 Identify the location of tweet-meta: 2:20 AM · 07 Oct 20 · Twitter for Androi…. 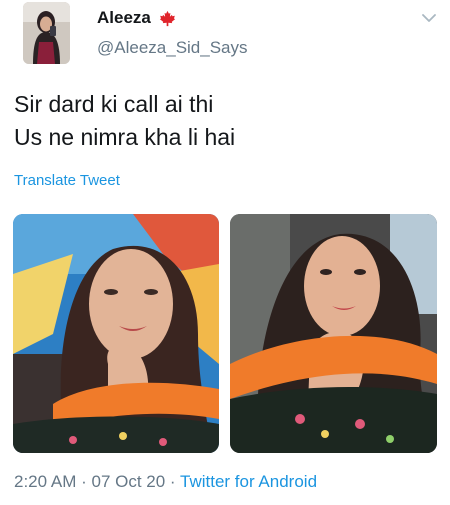
(165, 482).